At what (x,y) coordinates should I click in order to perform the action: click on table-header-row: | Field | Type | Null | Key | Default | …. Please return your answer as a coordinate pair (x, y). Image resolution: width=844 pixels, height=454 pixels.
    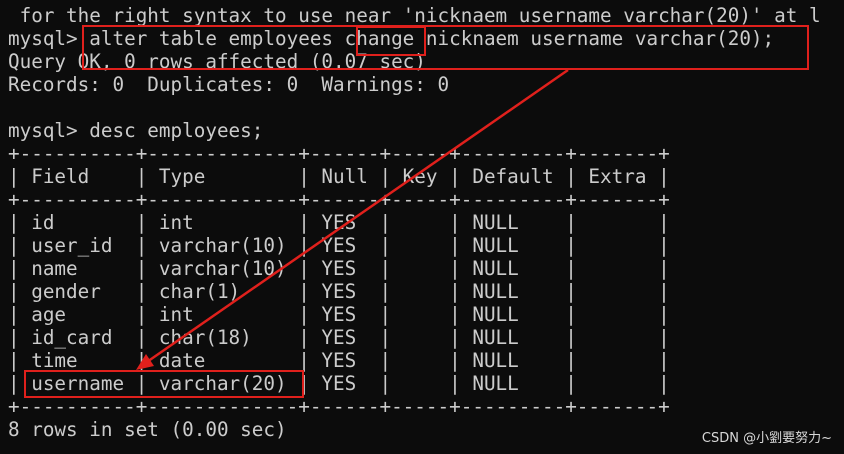
    Looking at the image, I should click on (339, 176).